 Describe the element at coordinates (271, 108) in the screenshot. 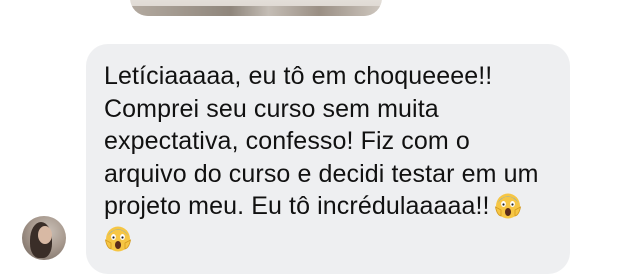

I see `message-line-2: Comprei seu curso sem muita` at that location.